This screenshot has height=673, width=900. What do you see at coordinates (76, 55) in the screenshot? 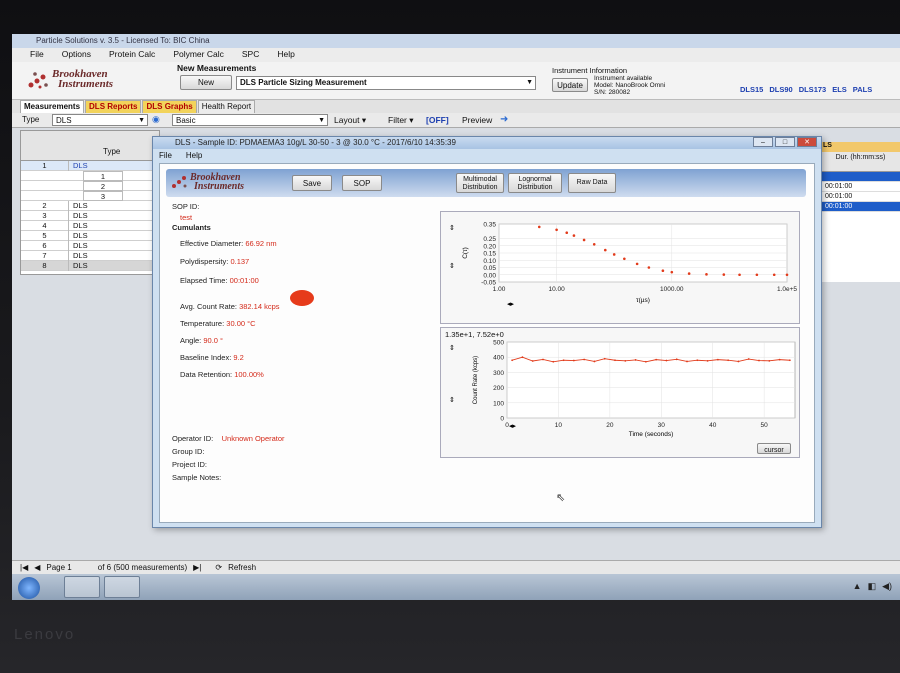
I see `menu-options: Options` at bounding box center [76, 55].